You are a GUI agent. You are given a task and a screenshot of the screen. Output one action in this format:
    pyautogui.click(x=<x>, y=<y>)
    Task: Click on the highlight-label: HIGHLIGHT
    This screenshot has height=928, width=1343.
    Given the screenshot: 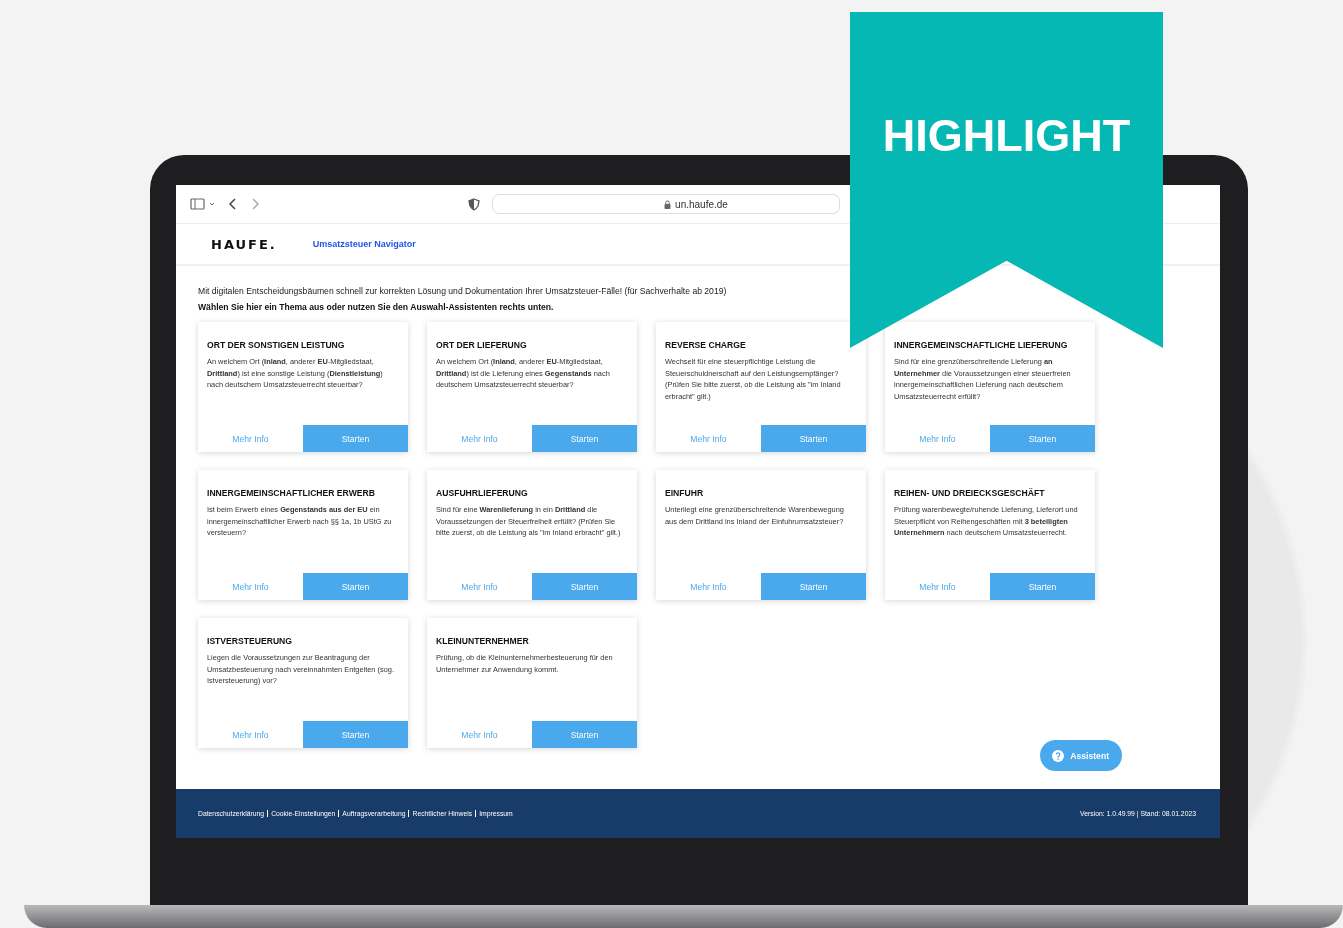 What is the action you would take?
    pyautogui.click(x=1006, y=136)
    